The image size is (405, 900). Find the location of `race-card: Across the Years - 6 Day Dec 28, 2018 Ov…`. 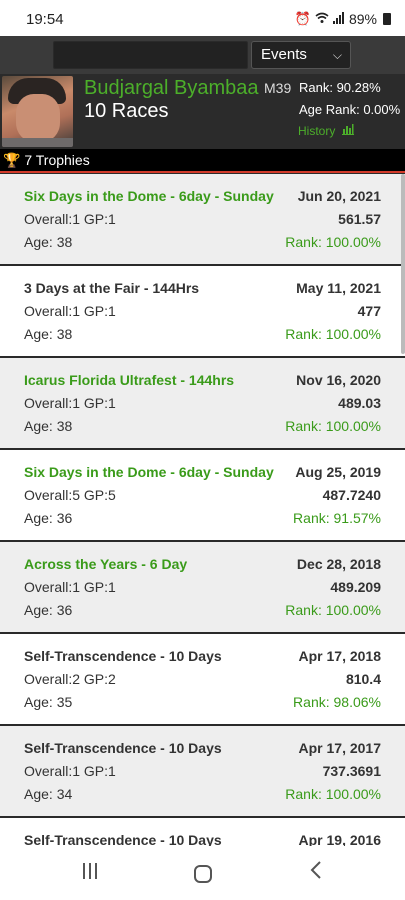

race-card: Across the Years - 6 Day Dec 28, 2018 Ov… is located at coordinates (202, 588).